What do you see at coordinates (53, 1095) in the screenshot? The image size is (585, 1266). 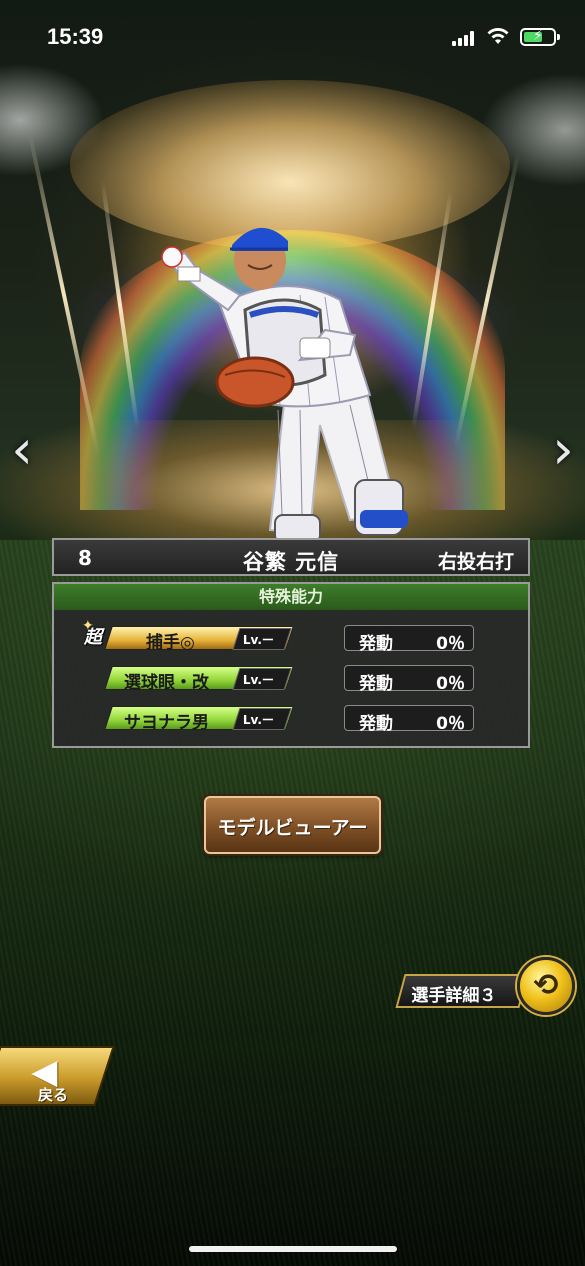 I see `back-label: 戻る` at bounding box center [53, 1095].